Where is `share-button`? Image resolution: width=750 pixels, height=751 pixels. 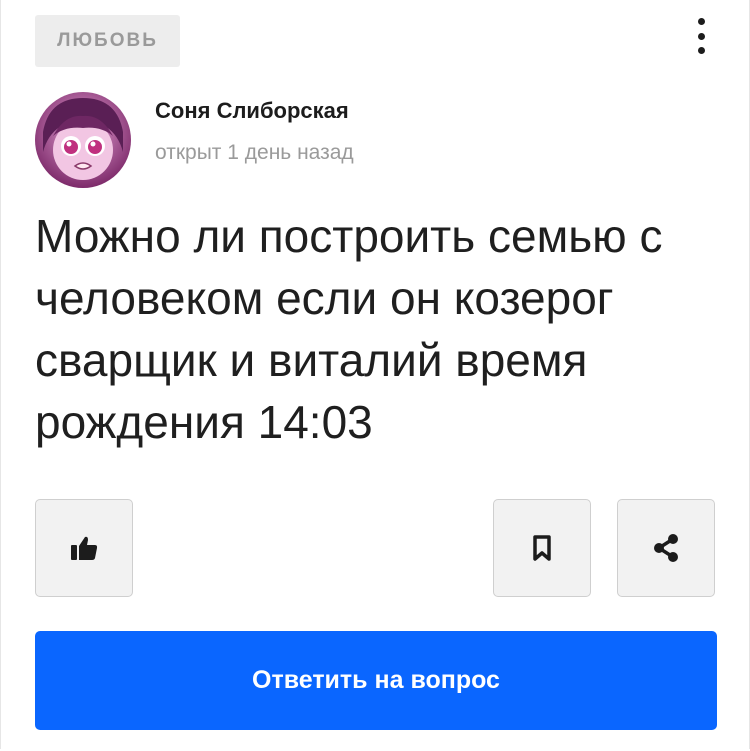 share-button is located at coordinates (666, 548).